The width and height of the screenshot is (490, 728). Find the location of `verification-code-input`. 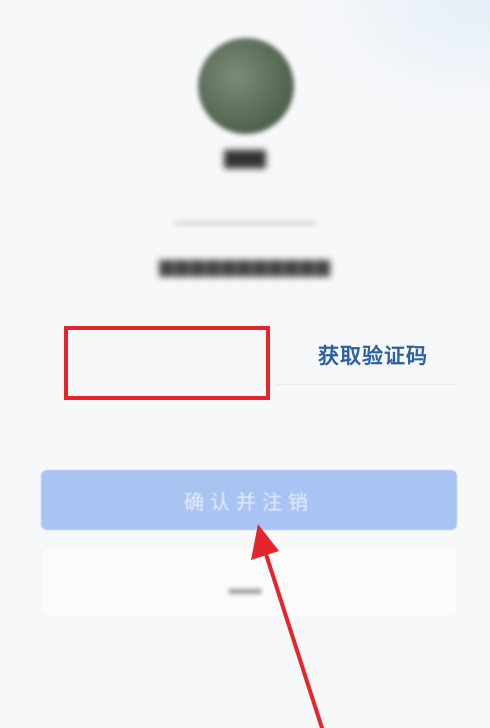

verification-code-input is located at coordinates (167, 363).